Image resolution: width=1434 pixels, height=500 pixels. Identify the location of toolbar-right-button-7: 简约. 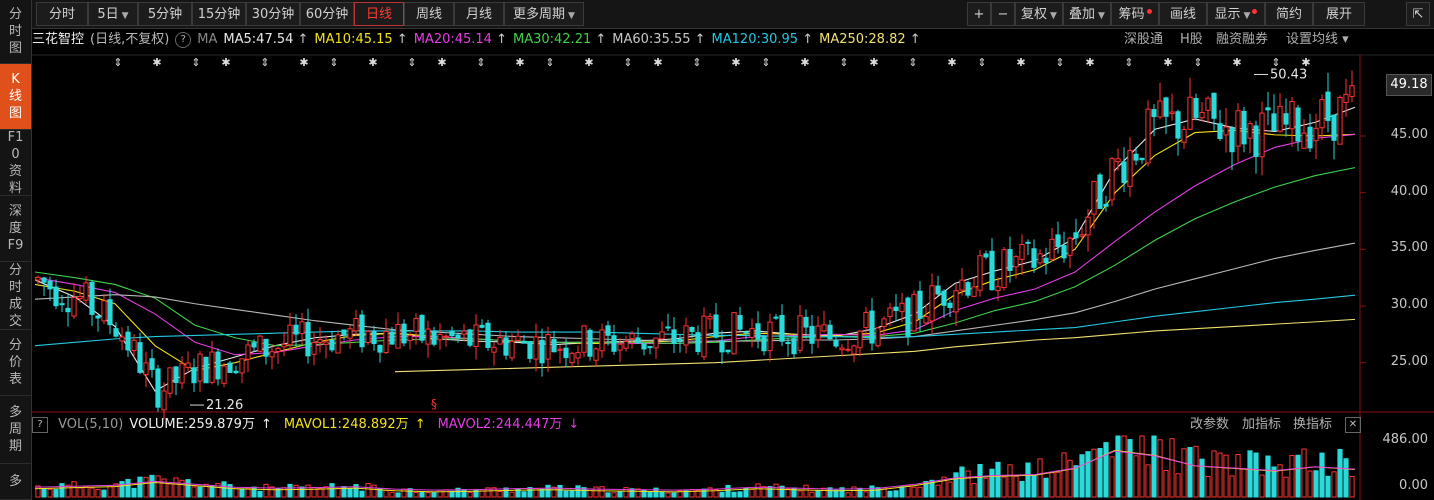
(1289, 14).